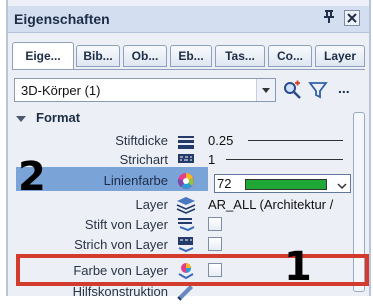 This screenshot has height=306, width=373. Describe the element at coordinates (186, 225) in the screenshot. I see `layer-pen-icon` at that location.